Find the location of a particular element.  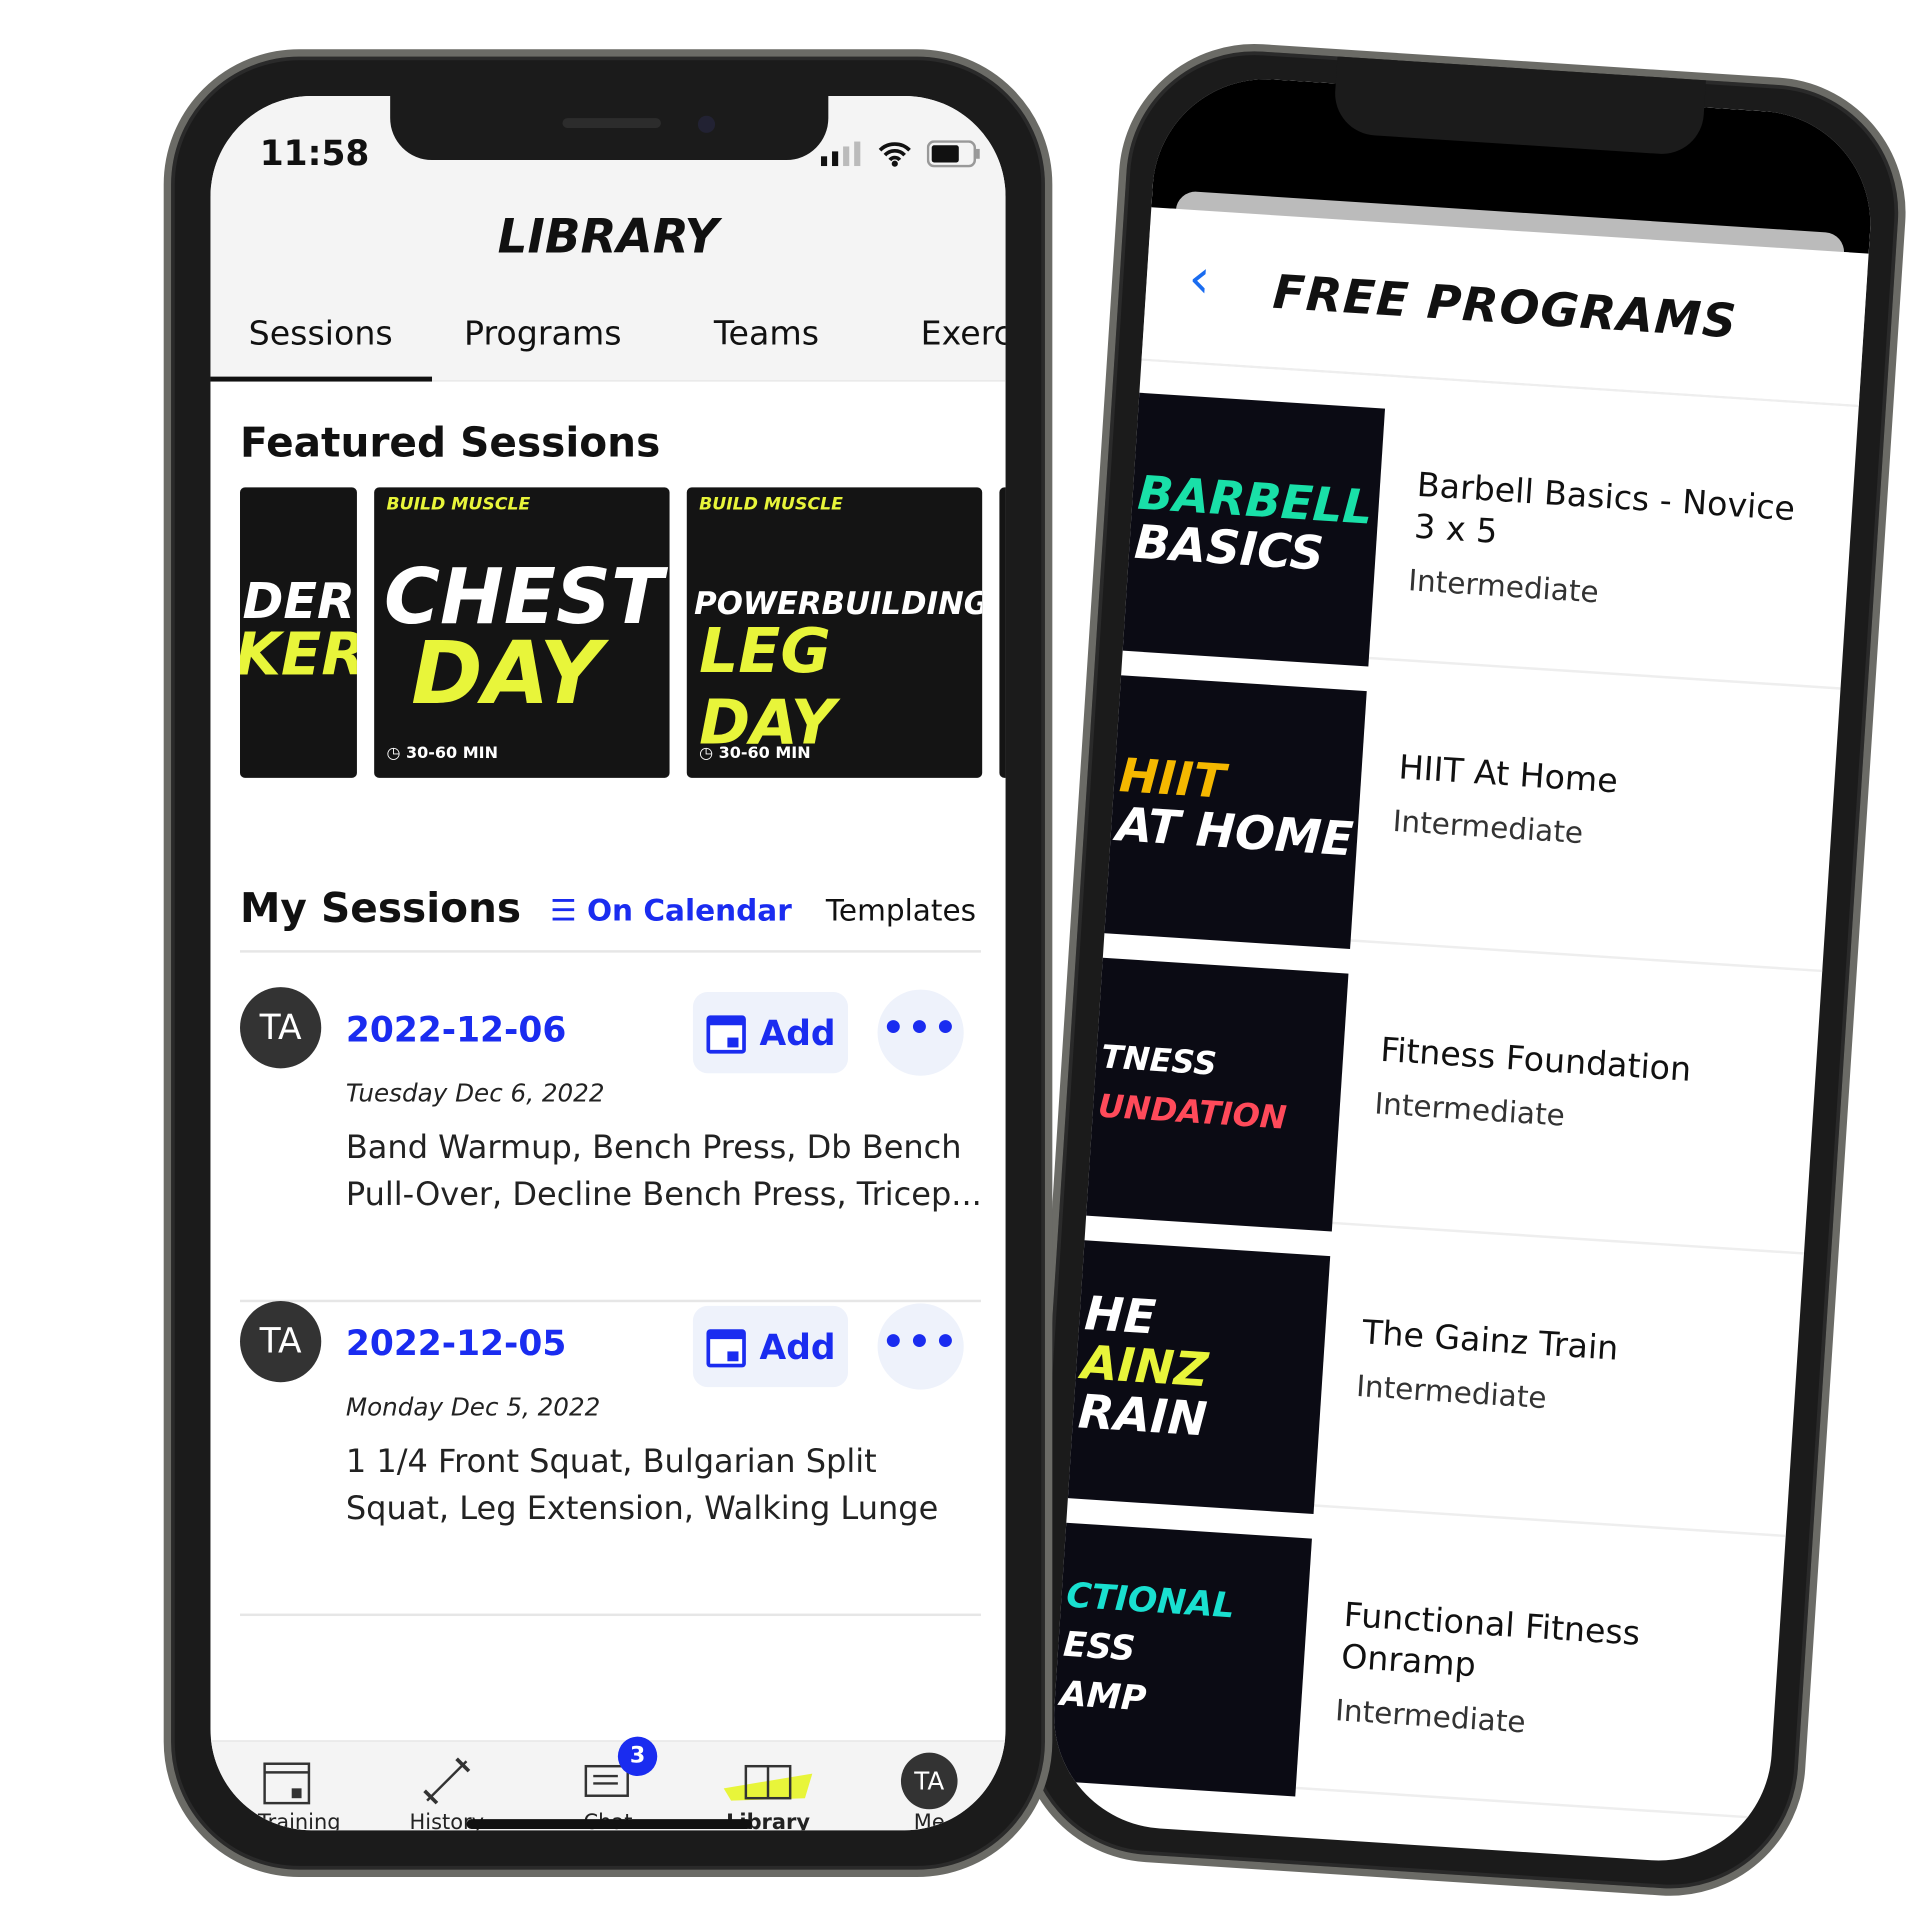

program-thumbnail: HIIT AT HOME is located at coordinates (1229, 812).